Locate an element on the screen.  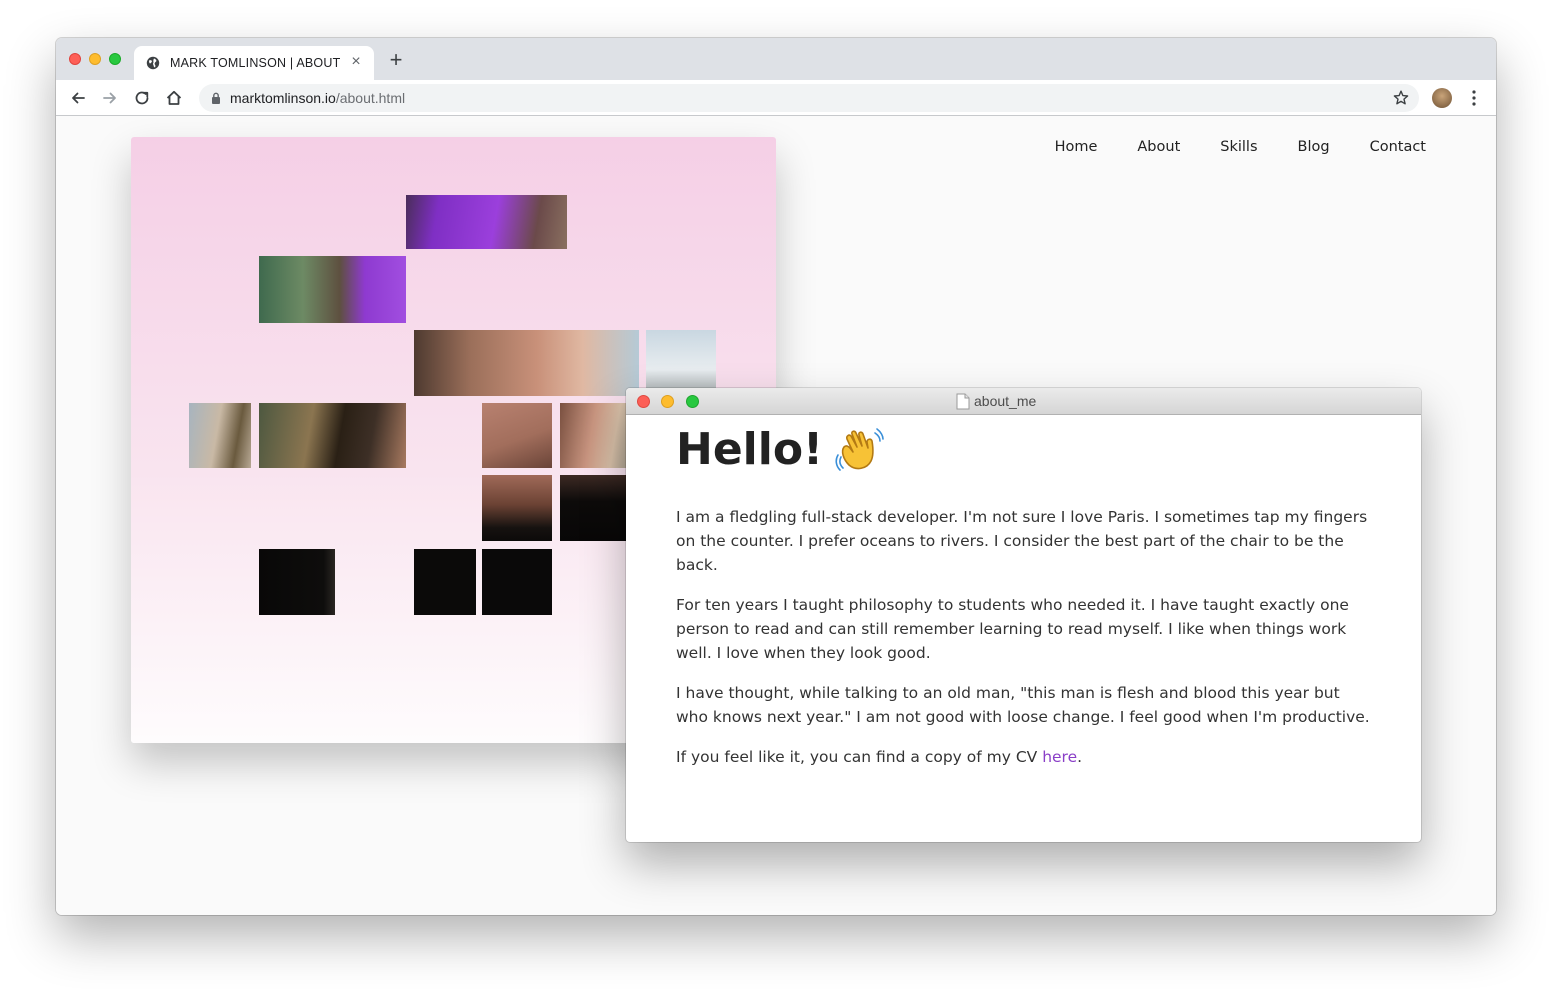
about-window-titlebar: about_me is located at coordinates (1023, 401).